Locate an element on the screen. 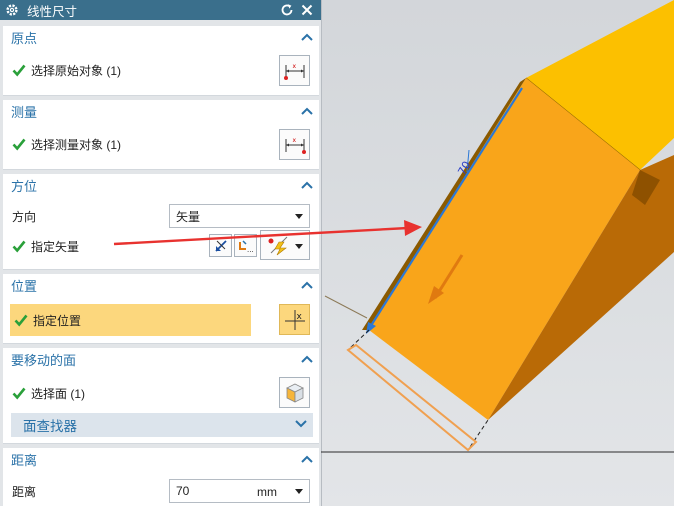  face-finder-expander: 面查找器 is located at coordinates (162, 425).